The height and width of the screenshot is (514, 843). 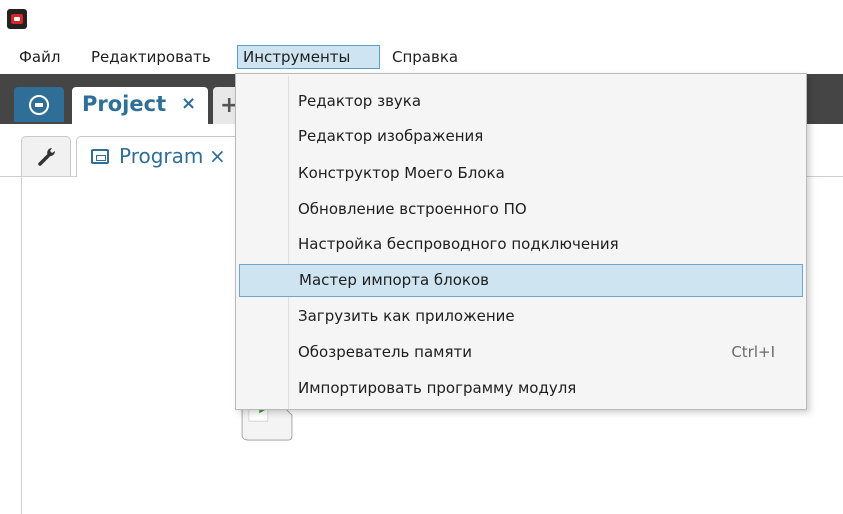 What do you see at coordinates (437, 388) in the screenshot?
I see `menu-item-label: Импортировать программу модуля` at bounding box center [437, 388].